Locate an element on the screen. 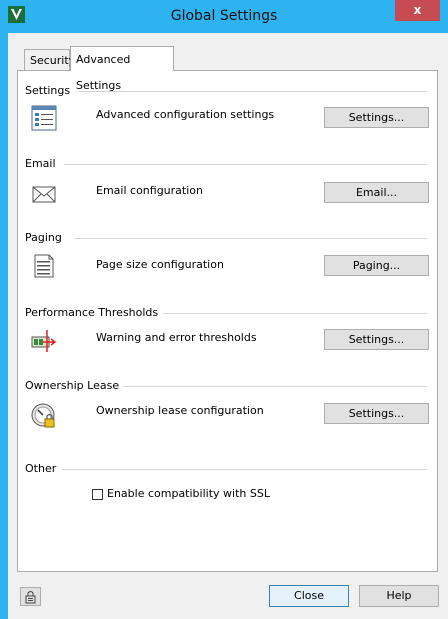 The width and height of the screenshot is (448, 619). section-header-paging: Paging is located at coordinates (43, 237).